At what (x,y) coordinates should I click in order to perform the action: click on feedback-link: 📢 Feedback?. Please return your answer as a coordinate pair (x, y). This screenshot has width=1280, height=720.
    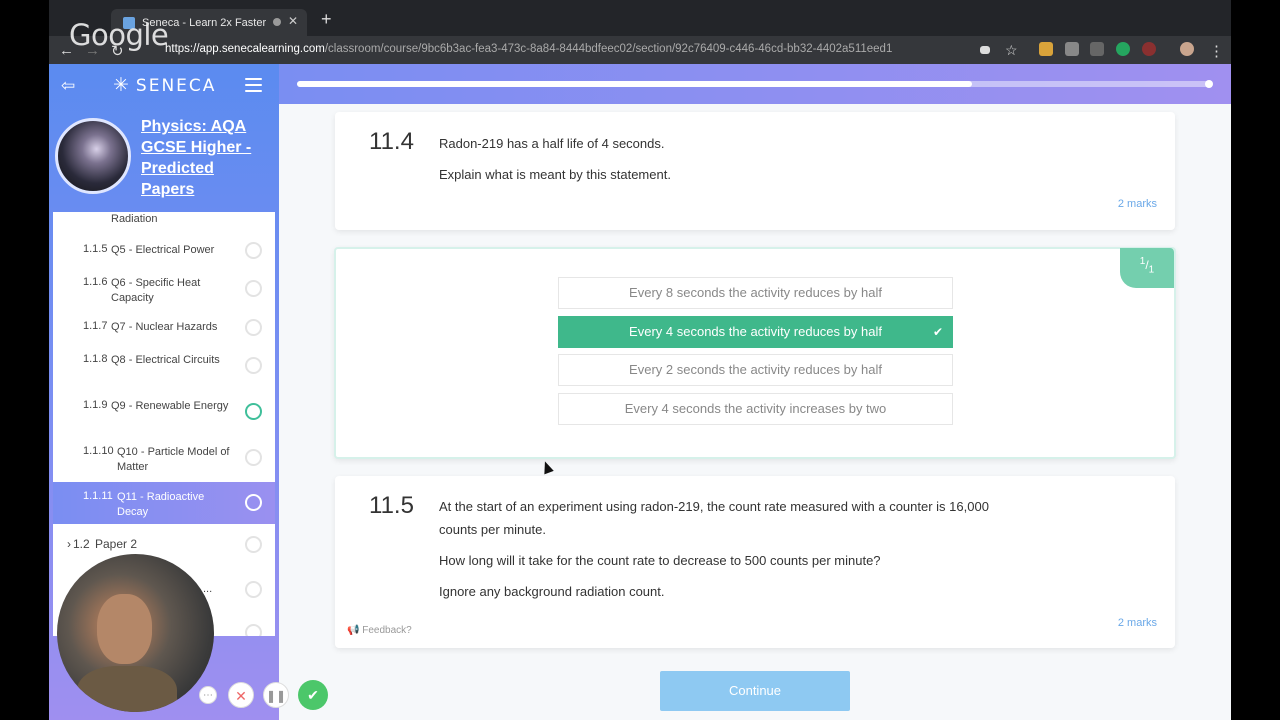
    Looking at the image, I should click on (379, 630).